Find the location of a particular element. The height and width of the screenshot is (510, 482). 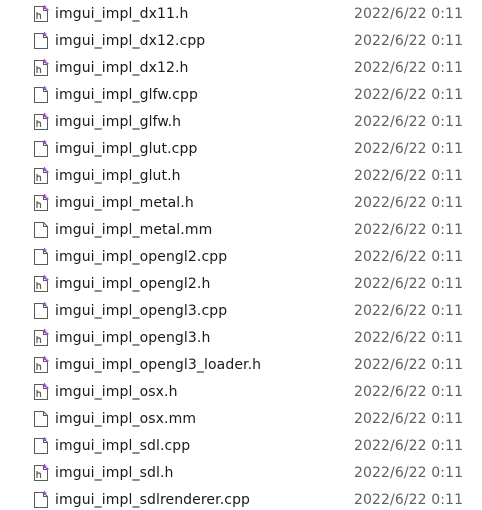

file-name: imgui_impl_dx11.h is located at coordinates (122, 14).